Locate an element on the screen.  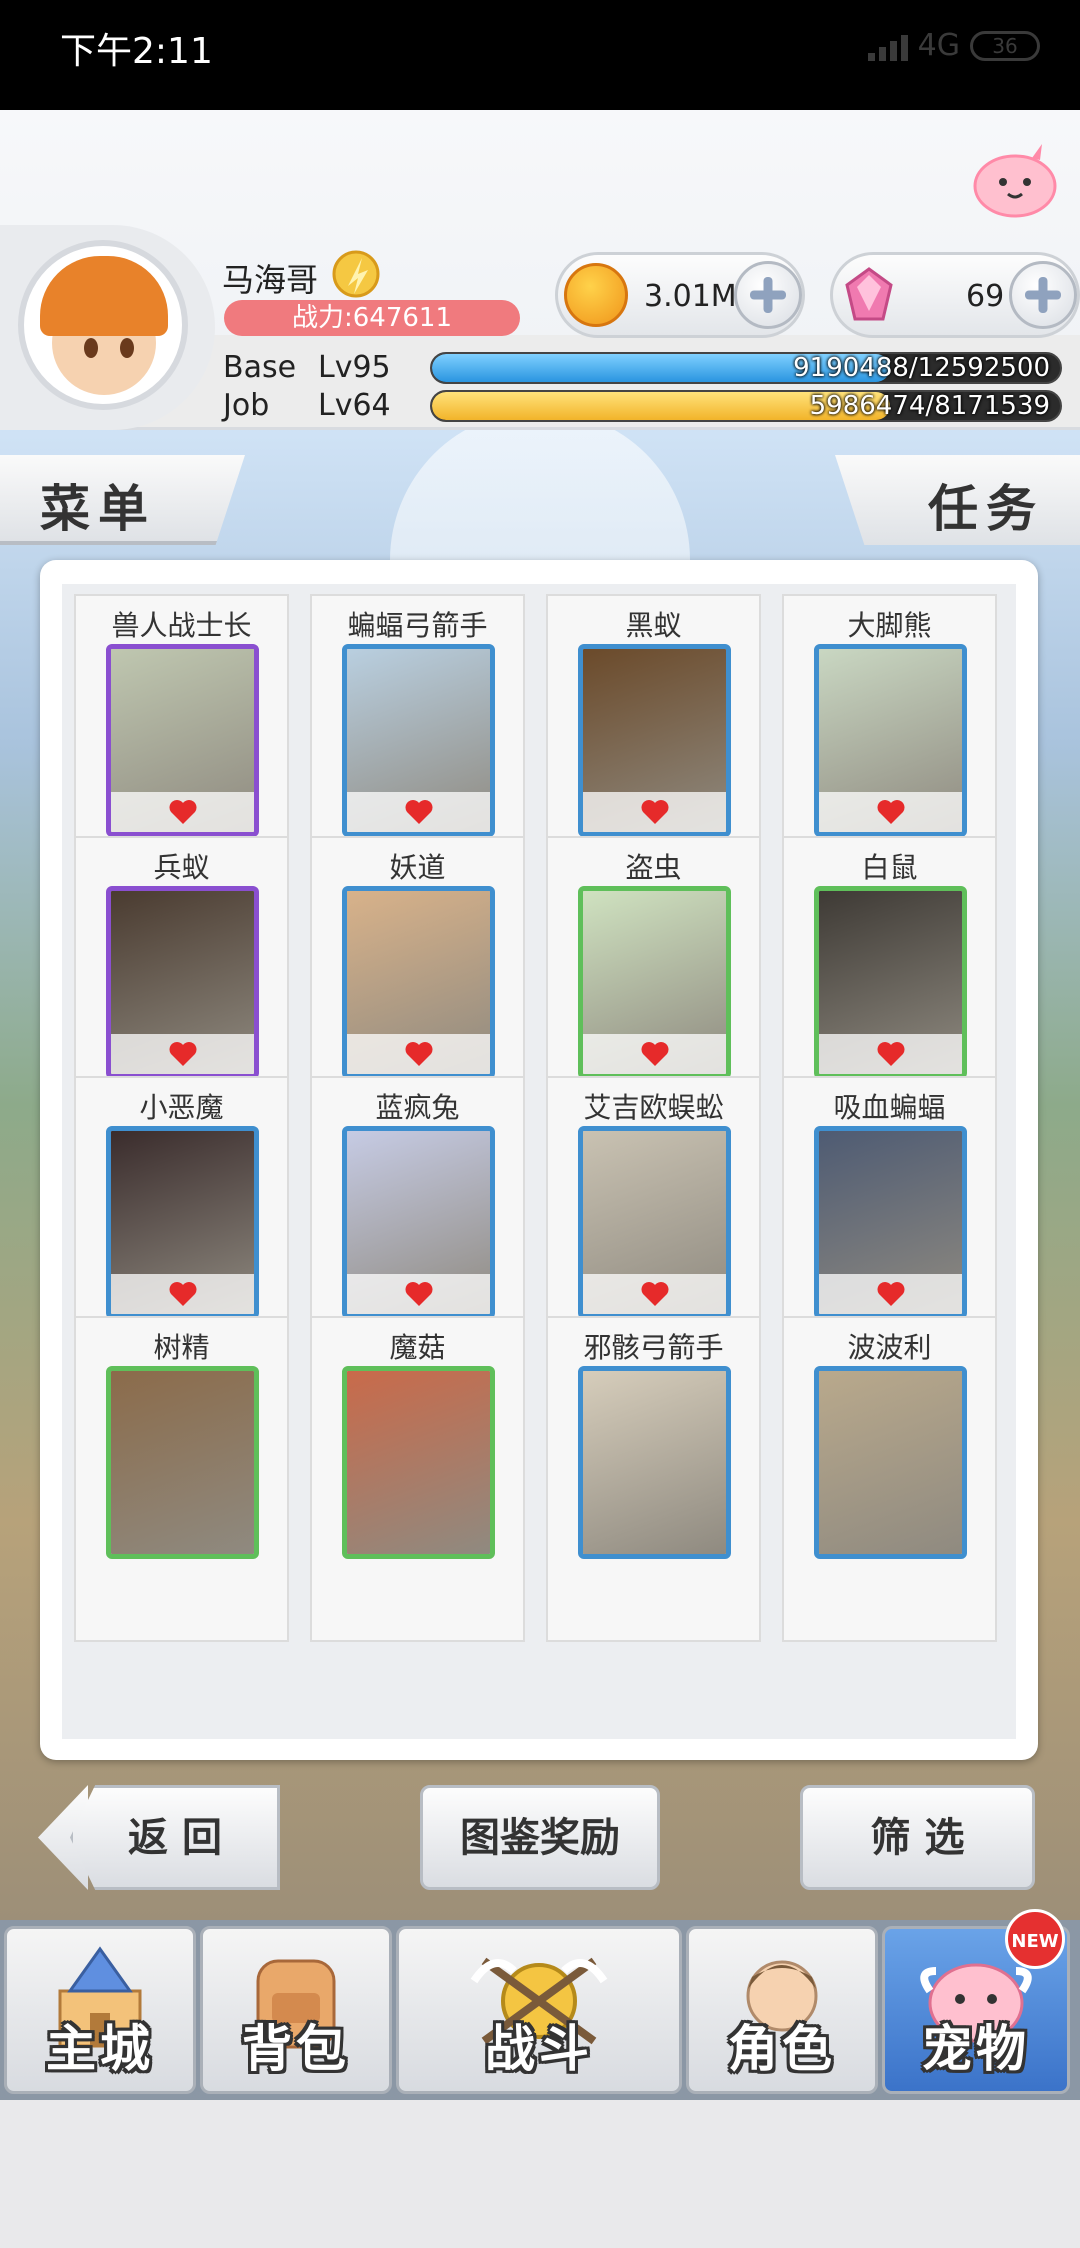
gem-display: 69 is located at coordinates (955, 295).